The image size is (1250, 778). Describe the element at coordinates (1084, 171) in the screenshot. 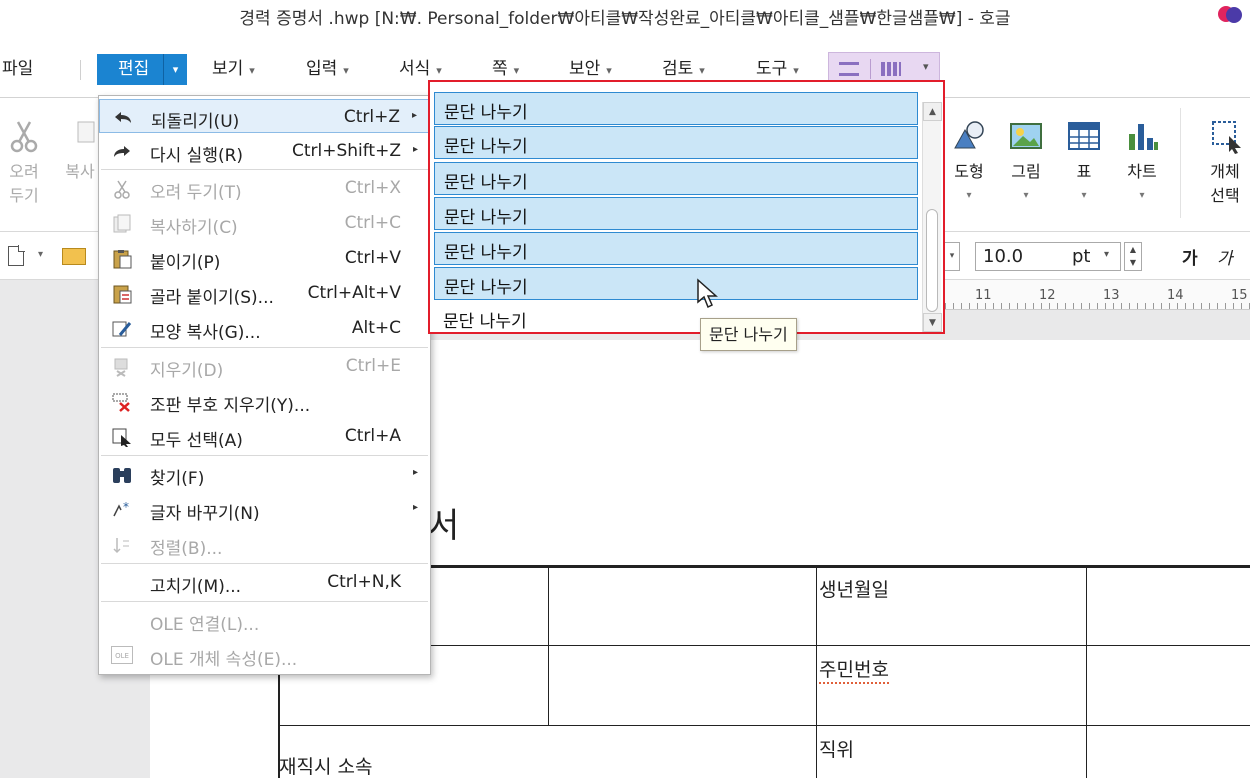

I see `table-label: 표` at that location.